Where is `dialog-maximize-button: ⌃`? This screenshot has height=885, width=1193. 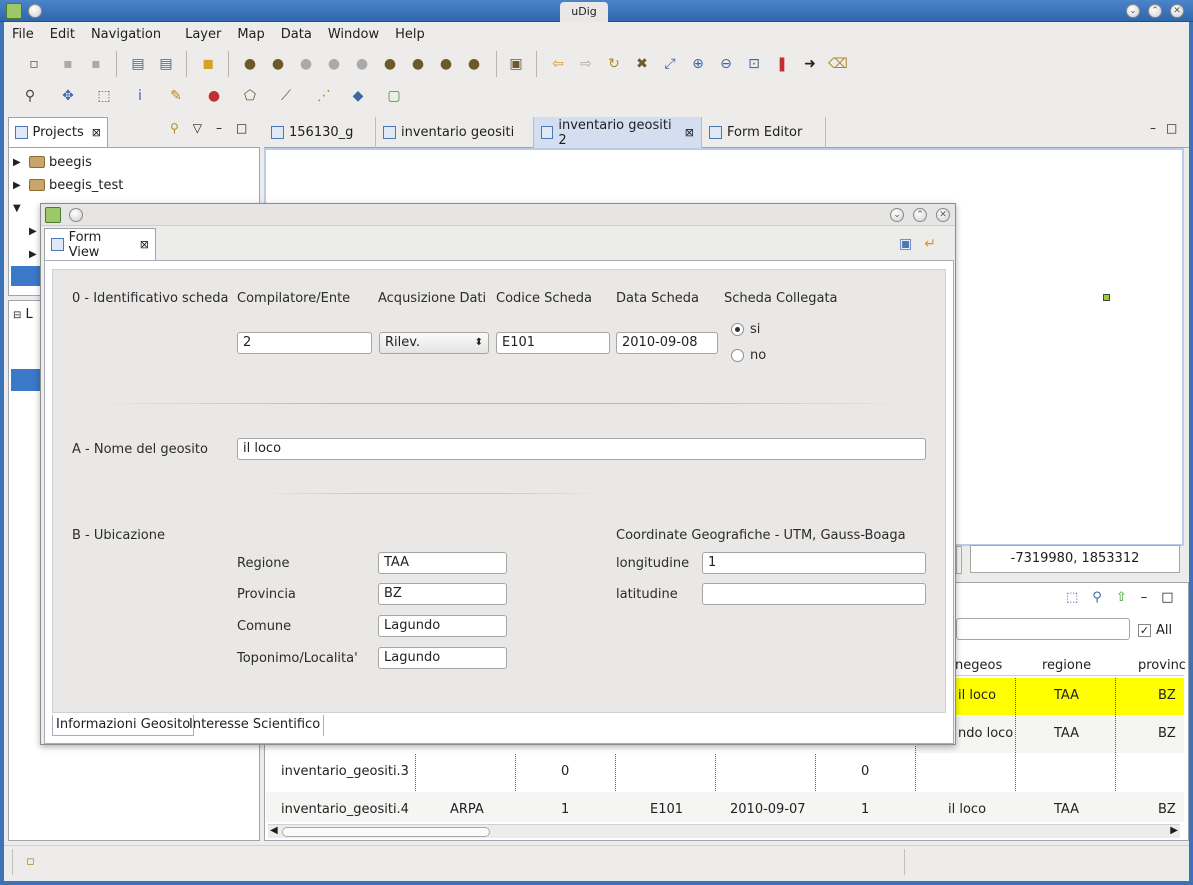
dialog-maximize-button: ⌃ is located at coordinates (920, 215).